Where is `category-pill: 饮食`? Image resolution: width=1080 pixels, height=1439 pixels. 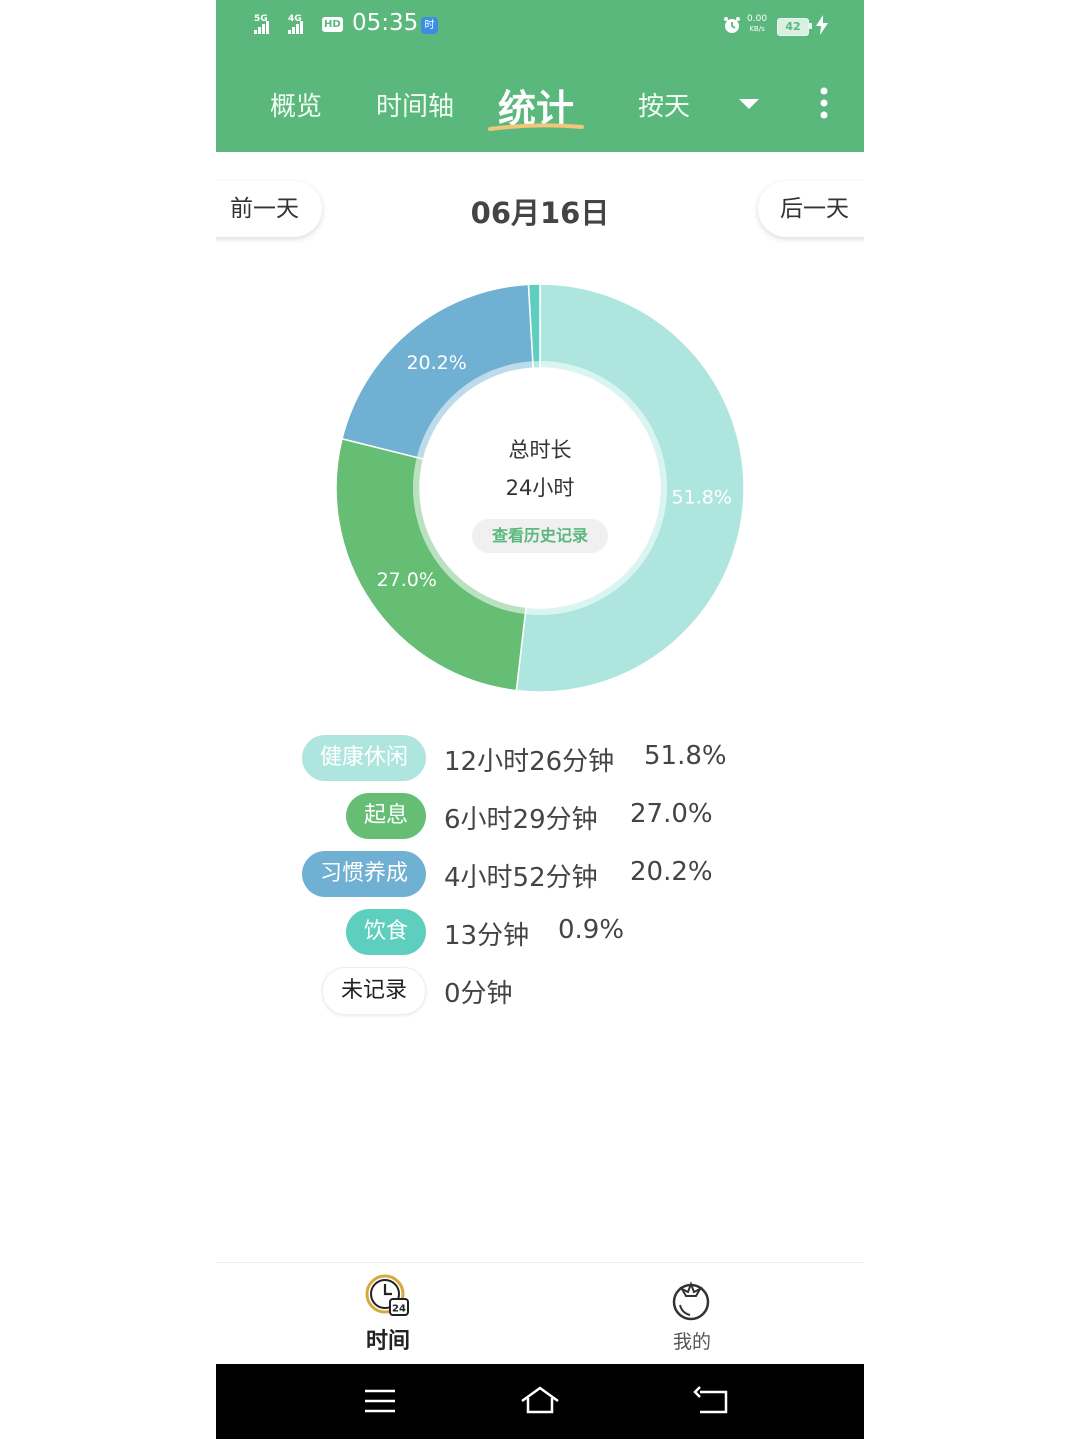 category-pill: 饮食 is located at coordinates (385, 932).